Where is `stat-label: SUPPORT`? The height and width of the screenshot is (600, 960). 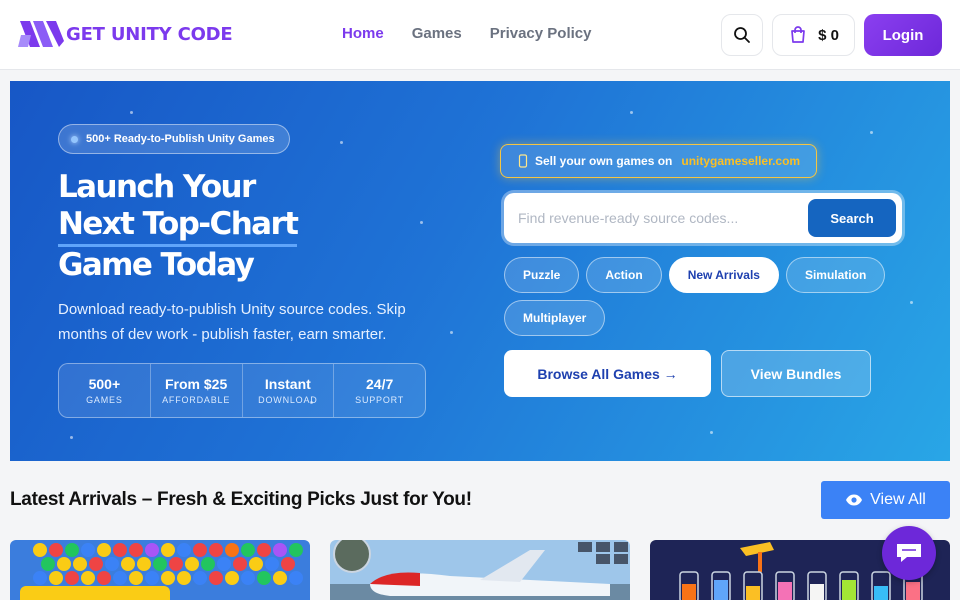
stat-label: SUPPORT is located at coordinates (380, 400).